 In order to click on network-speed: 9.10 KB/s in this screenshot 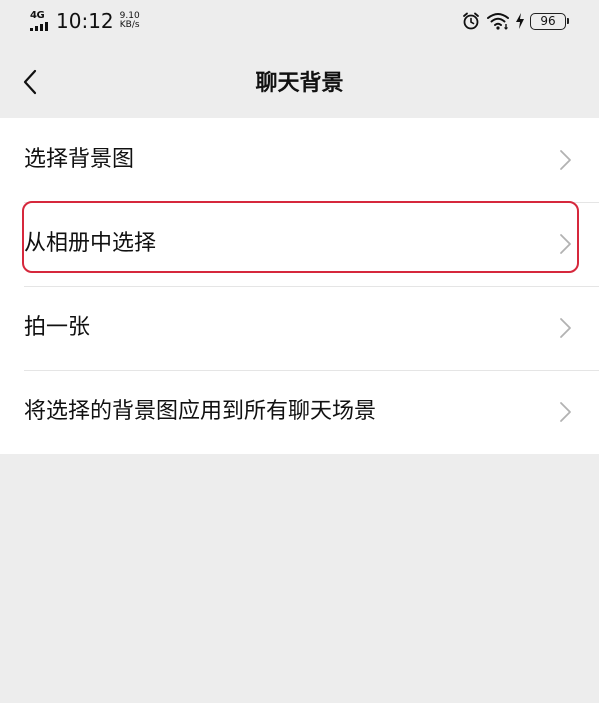, I will do `click(130, 21)`.